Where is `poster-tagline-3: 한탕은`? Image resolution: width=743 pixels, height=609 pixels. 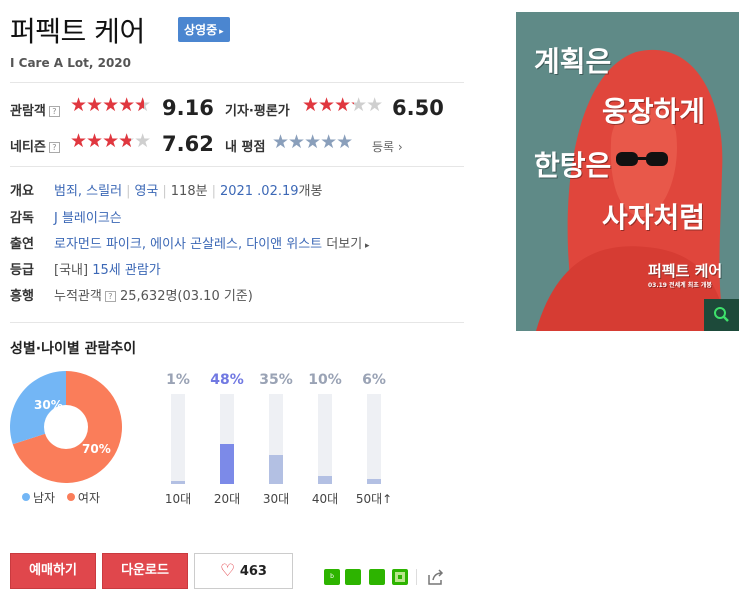 poster-tagline-3: 한탕은 is located at coordinates (573, 165).